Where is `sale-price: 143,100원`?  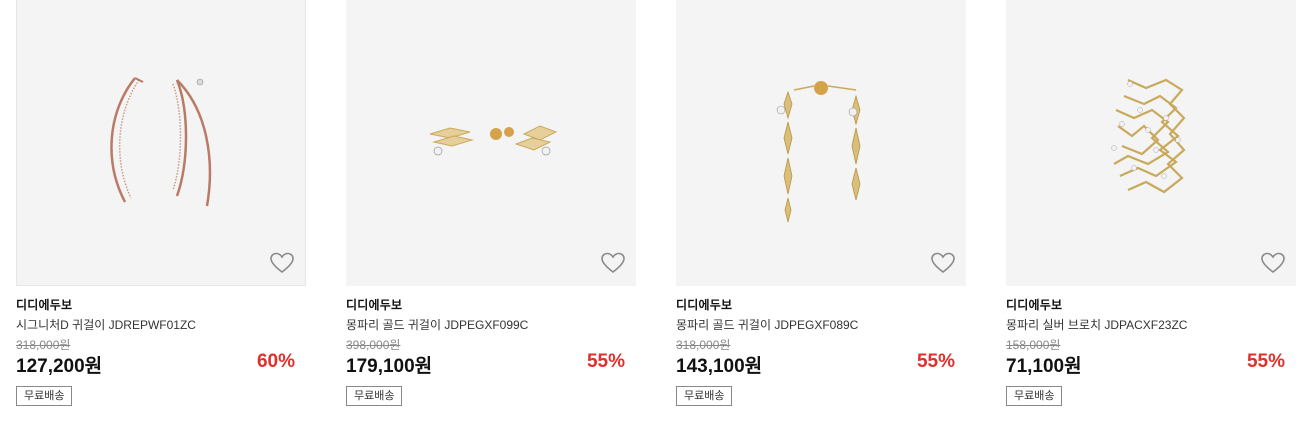
sale-price: 143,100원 is located at coordinates (719, 366).